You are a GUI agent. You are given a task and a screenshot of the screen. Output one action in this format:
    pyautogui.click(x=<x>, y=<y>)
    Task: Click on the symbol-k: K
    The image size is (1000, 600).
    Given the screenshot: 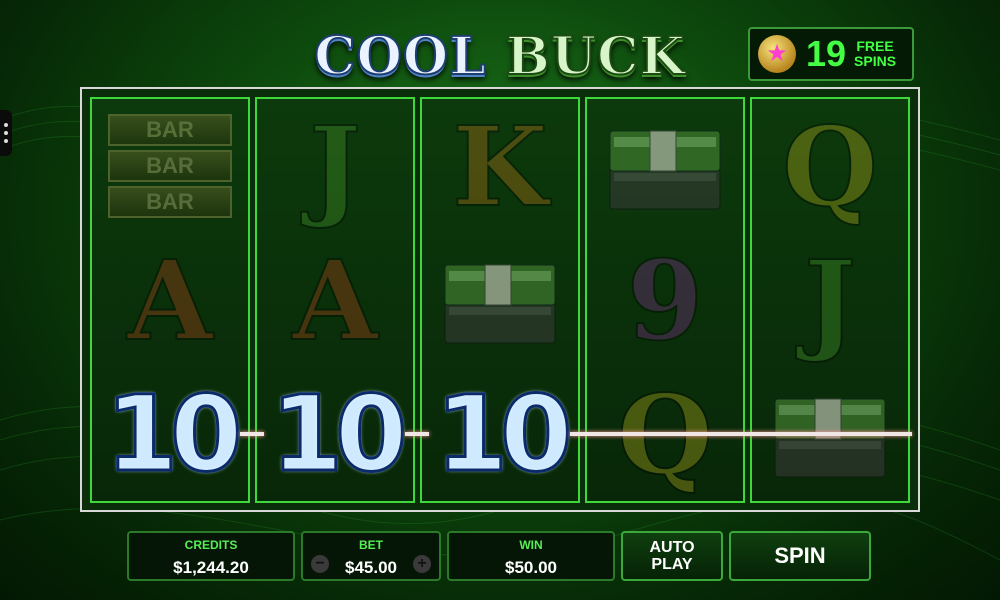 What is the action you would take?
    pyautogui.click(x=500, y=166)
    